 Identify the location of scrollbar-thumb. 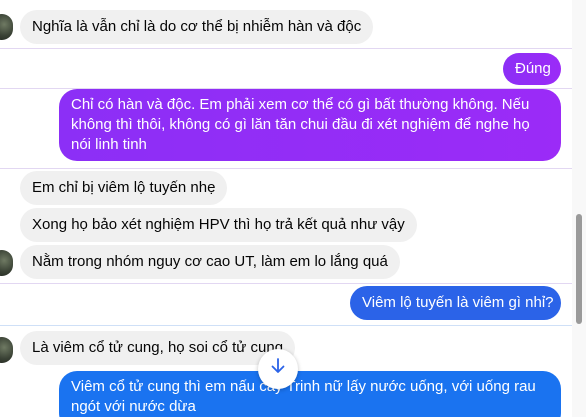
(579, 269).